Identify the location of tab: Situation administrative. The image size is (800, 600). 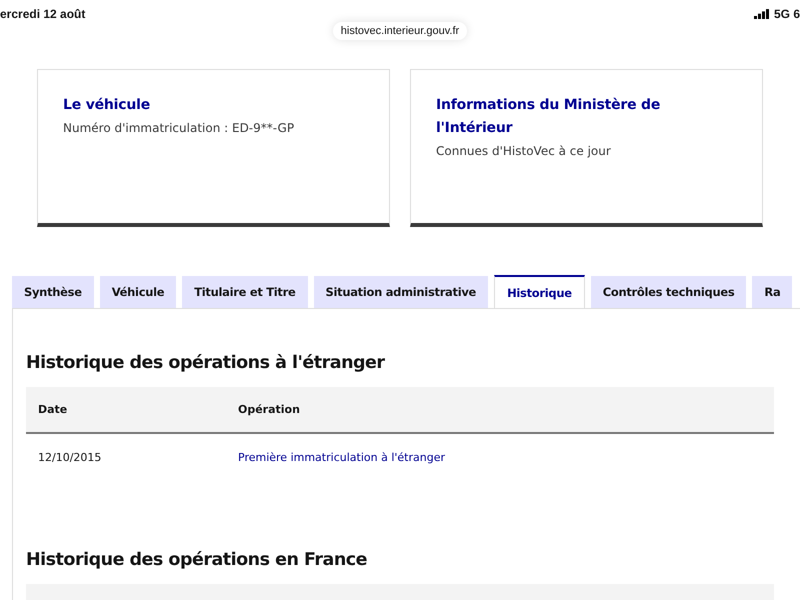
(401, 292).